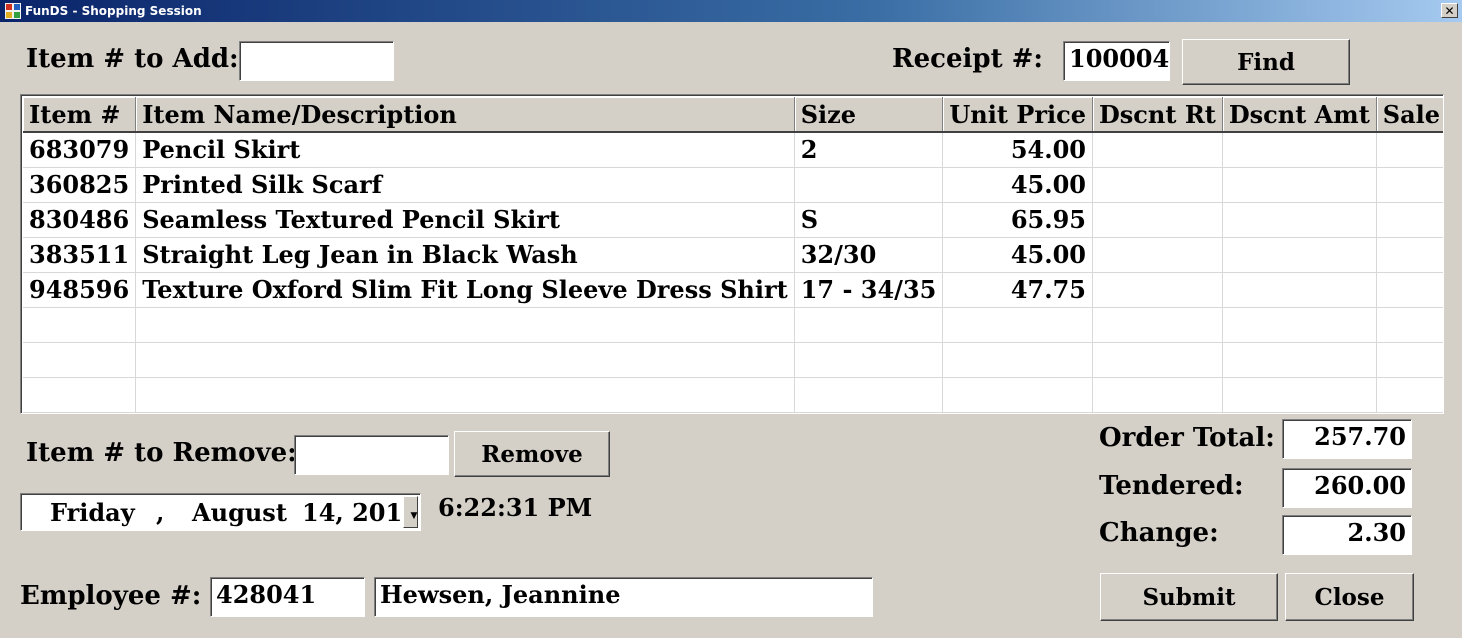 This screenshot has width=1462, height=638. What do you see at coordinates (1349, 597) in the screenshot?
I see `close-button: Close` at bounding box center [1349, 597].